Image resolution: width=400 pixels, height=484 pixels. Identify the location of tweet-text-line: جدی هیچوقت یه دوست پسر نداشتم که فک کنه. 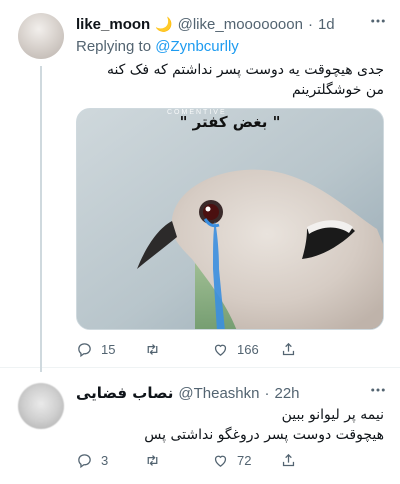
(245, 70).